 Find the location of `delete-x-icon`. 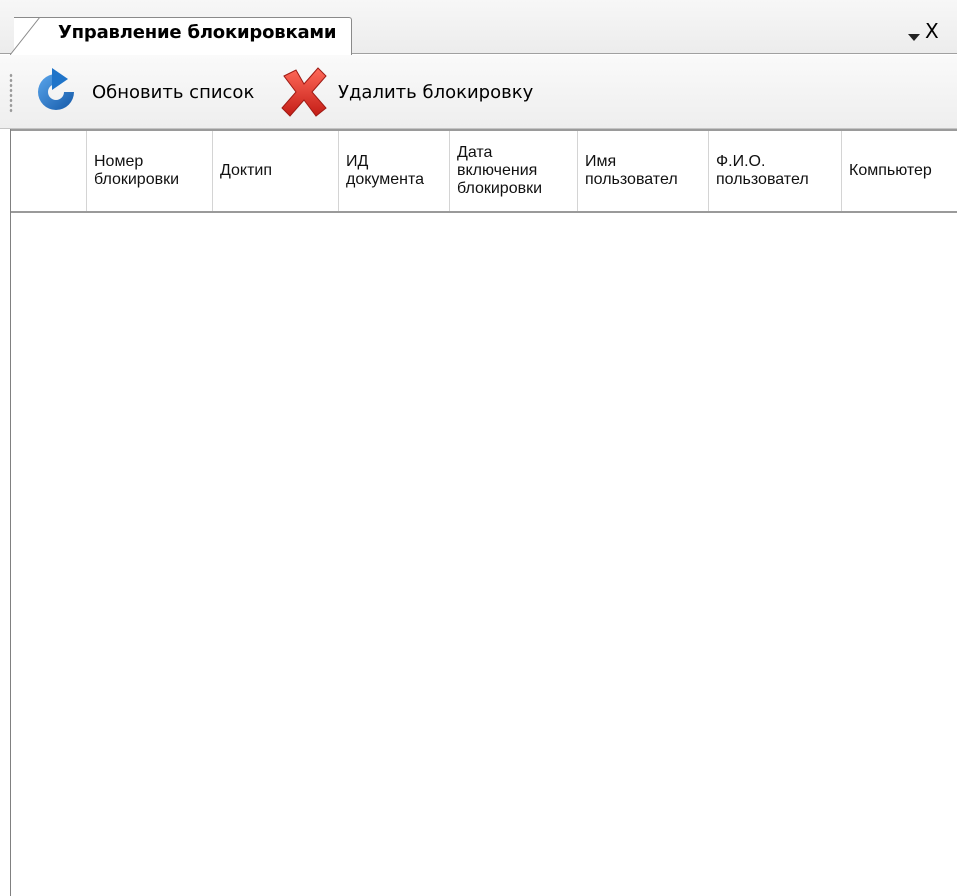

delete-x-icon is located at coordinates (304, 92).